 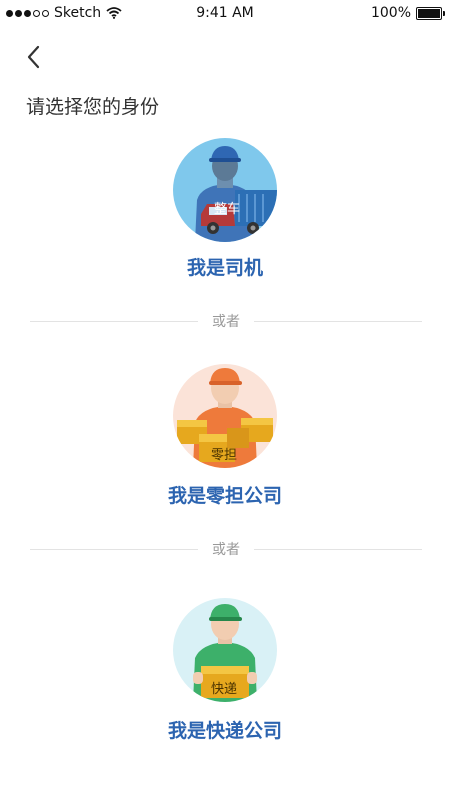 What do you see at coordinates (225, 650) in the screenshot?
I see `express-avatar: 快递` at bounding box center [225, 650].